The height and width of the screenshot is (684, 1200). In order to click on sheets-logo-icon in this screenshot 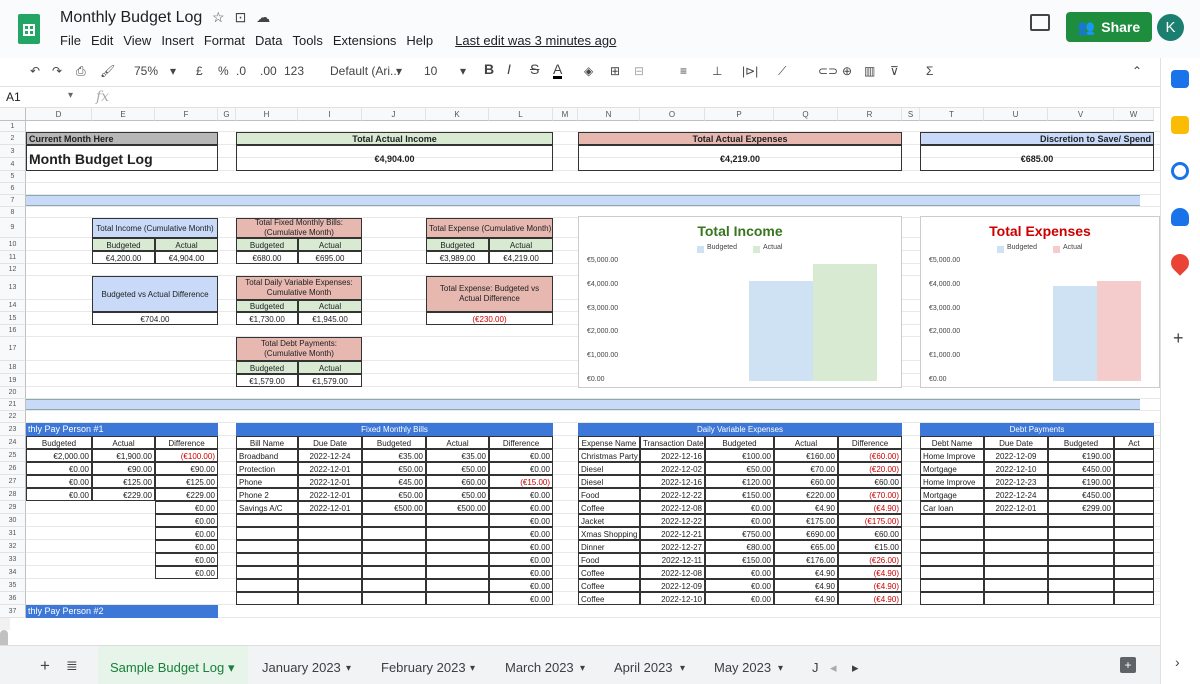, I will do `click(29, 29)`.